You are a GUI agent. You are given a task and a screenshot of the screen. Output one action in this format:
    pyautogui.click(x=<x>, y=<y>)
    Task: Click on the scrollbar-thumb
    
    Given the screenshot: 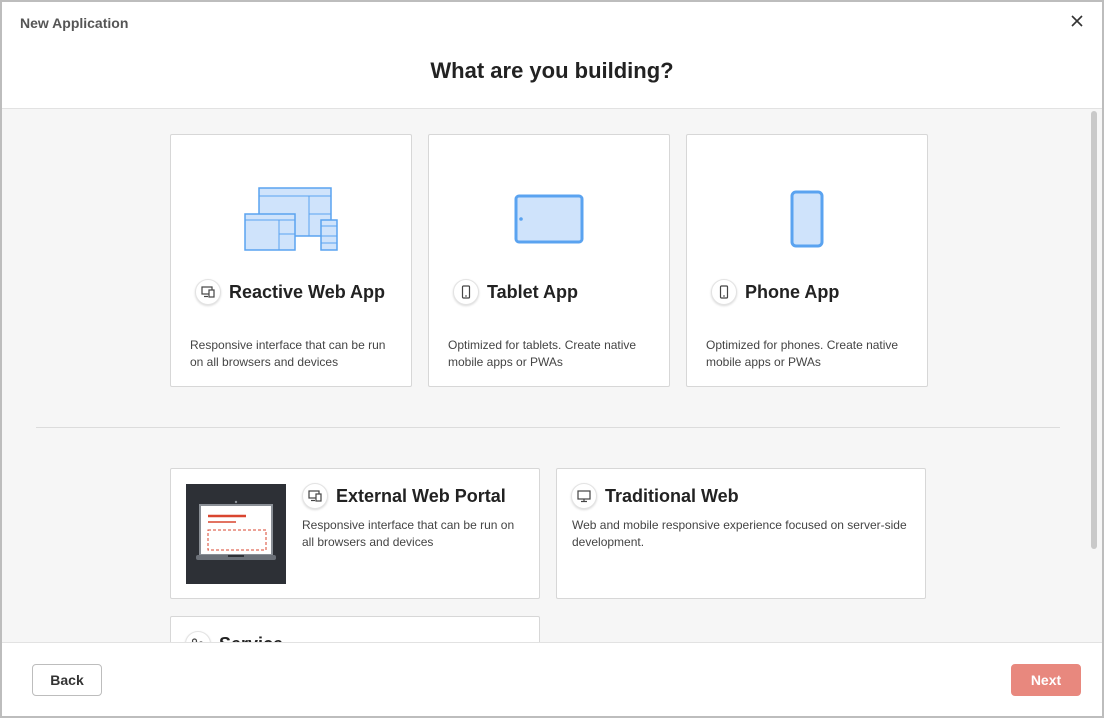 What is the action you would take?
    pyautogui.click(x=1094, y=330)
    